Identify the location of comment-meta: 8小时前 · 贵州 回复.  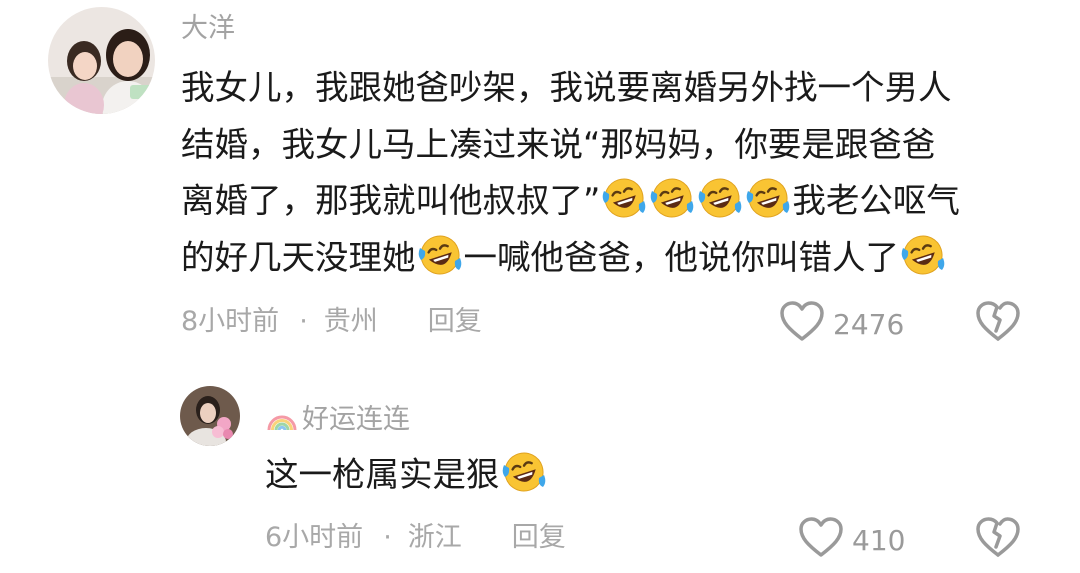
(331, 322).